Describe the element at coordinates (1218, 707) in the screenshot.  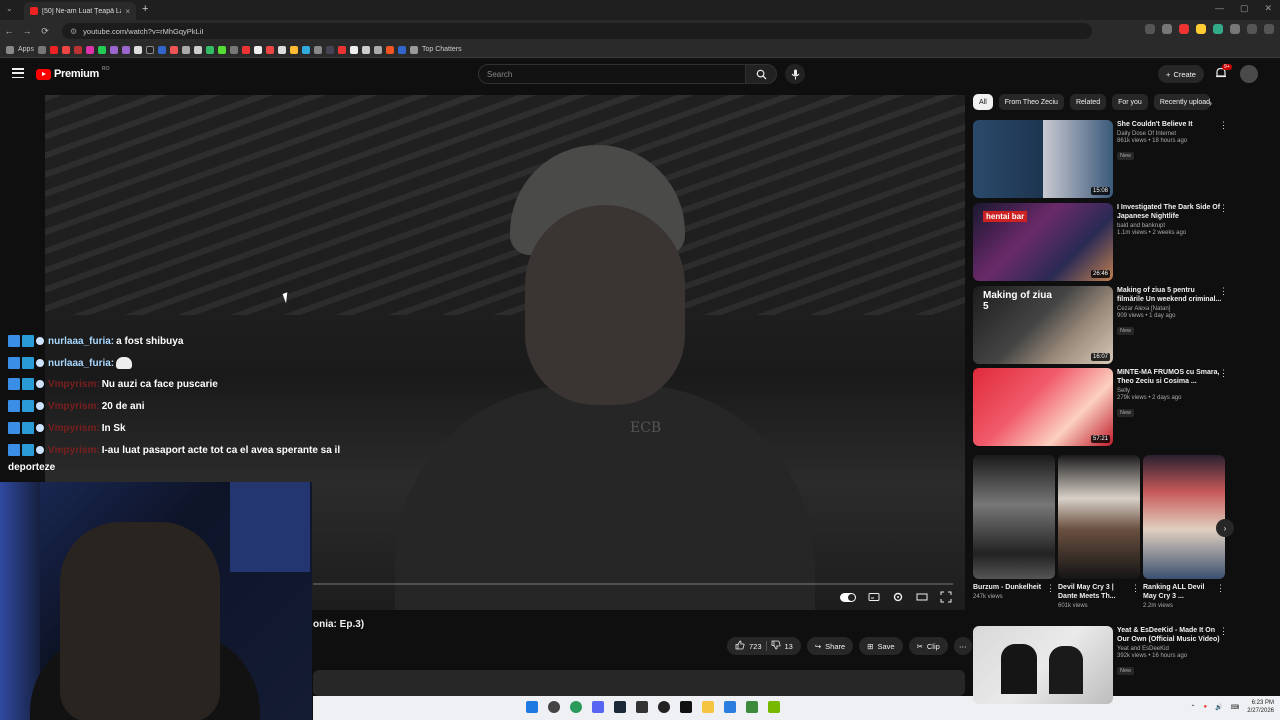
I see `volume-icon: 🔊` at that location.